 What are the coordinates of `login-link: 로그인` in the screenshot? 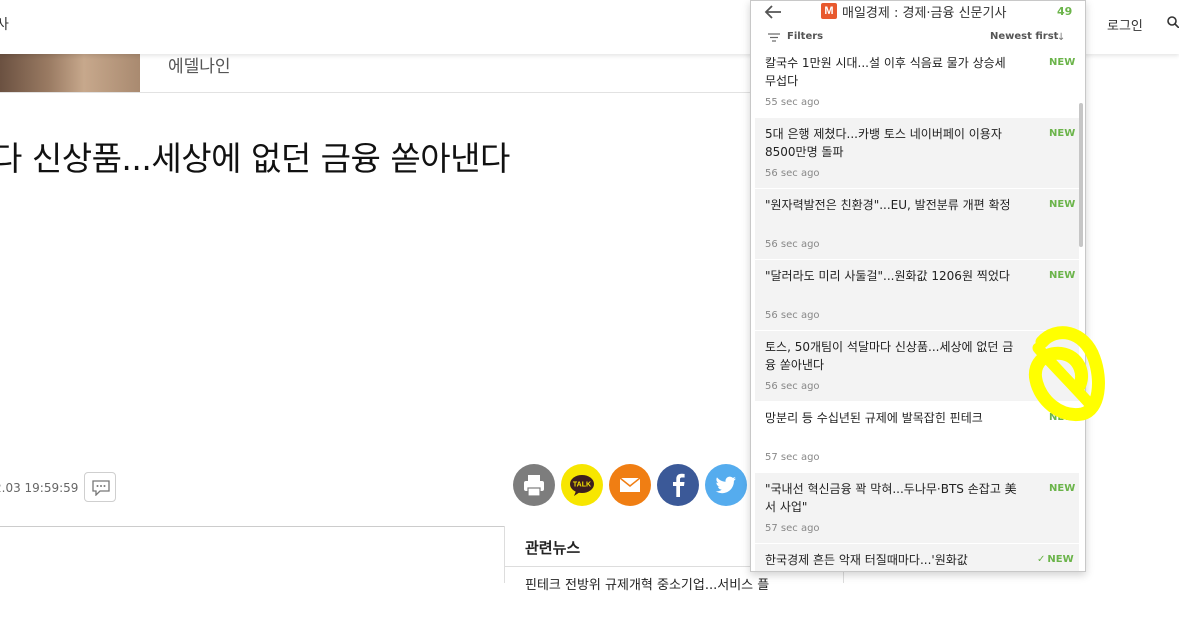 It's located at (1125, 24).